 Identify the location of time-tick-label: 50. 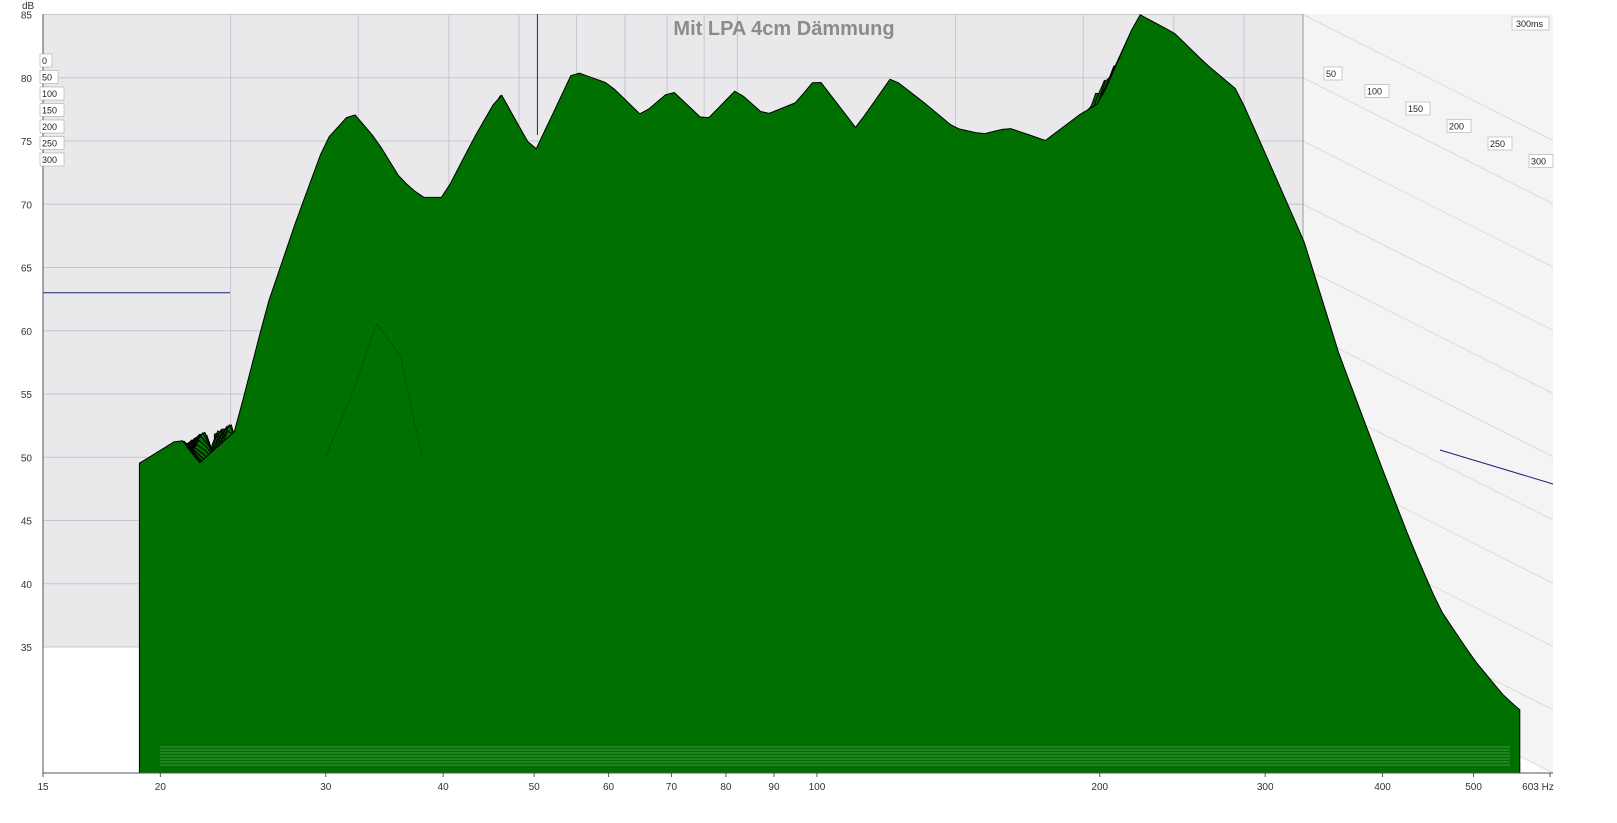
(1331, 74).